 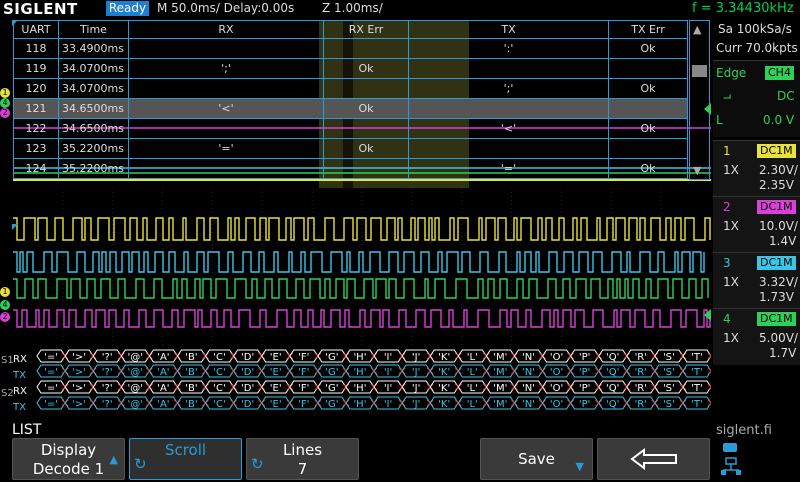 I want to click on channel-2-probe: 1X, so click(x=731, y=226).